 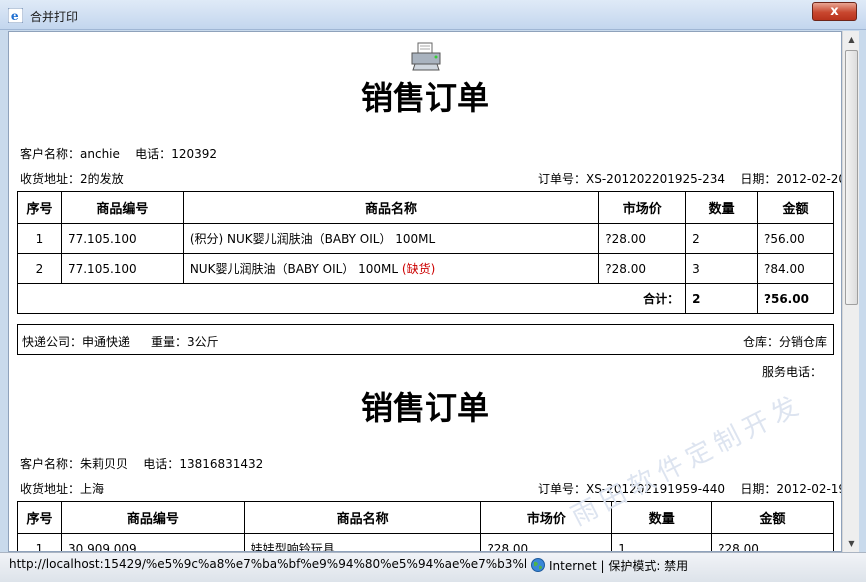 I want to click on row-amount: ?56.00, so click(x=795, y=238).